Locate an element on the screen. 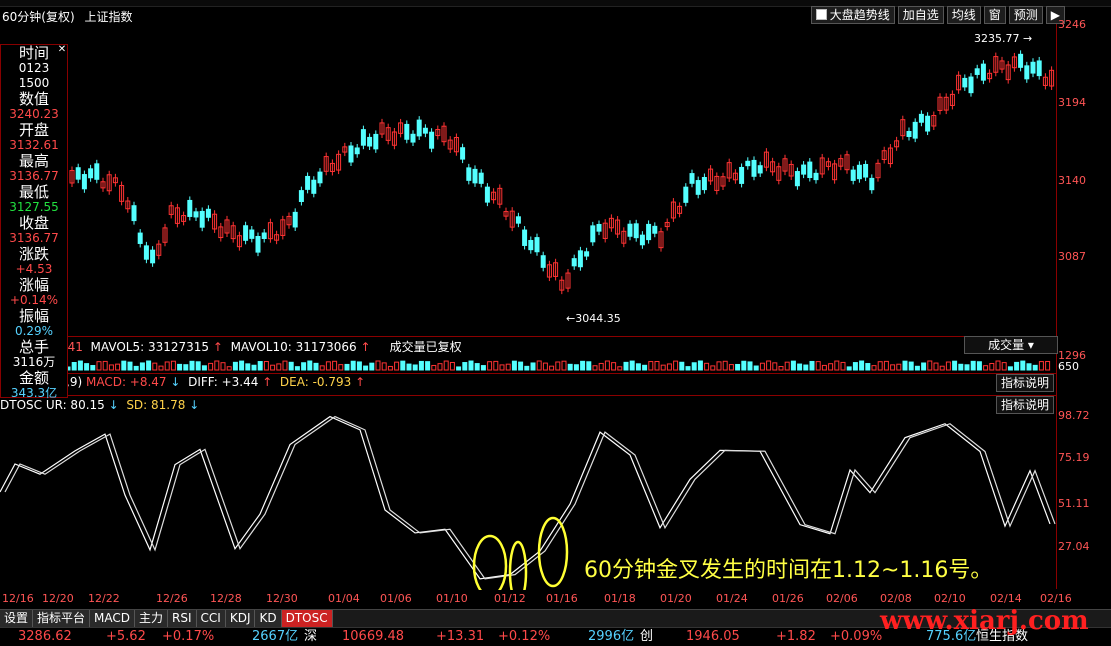 This screenshot has height=646, width=1111. y-tick-label: 3246 is located at coordinates (1072, 24).